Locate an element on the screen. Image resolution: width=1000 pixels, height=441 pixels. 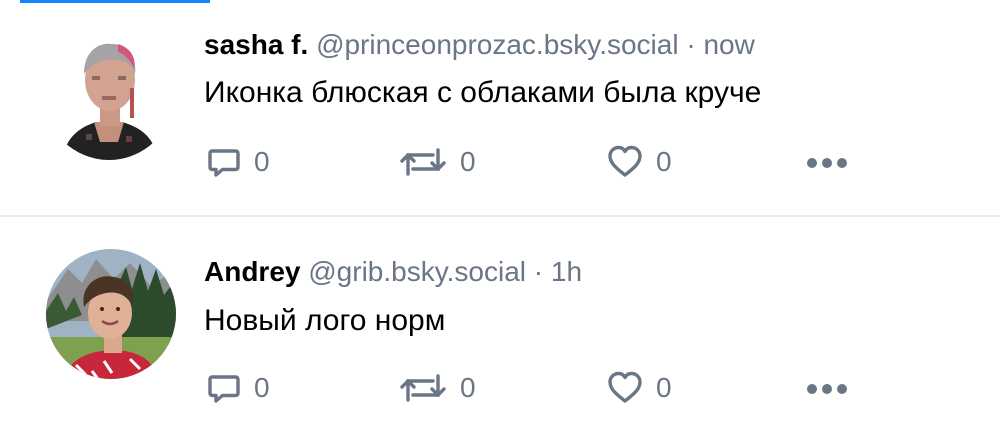
post-text: Иконка блюская с облаками была круче is located at coordinates (483, 92).